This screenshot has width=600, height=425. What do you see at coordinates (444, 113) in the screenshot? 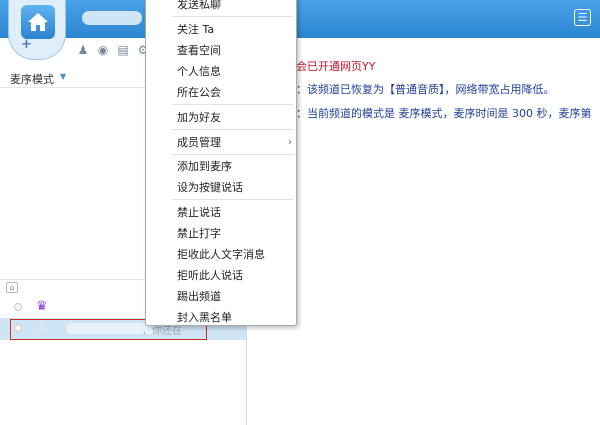
I see `chat-message: ：当前频道的模式是 麦序模式，麦序时间是 300 秒，麦序第` at bounding box center [444, 113].